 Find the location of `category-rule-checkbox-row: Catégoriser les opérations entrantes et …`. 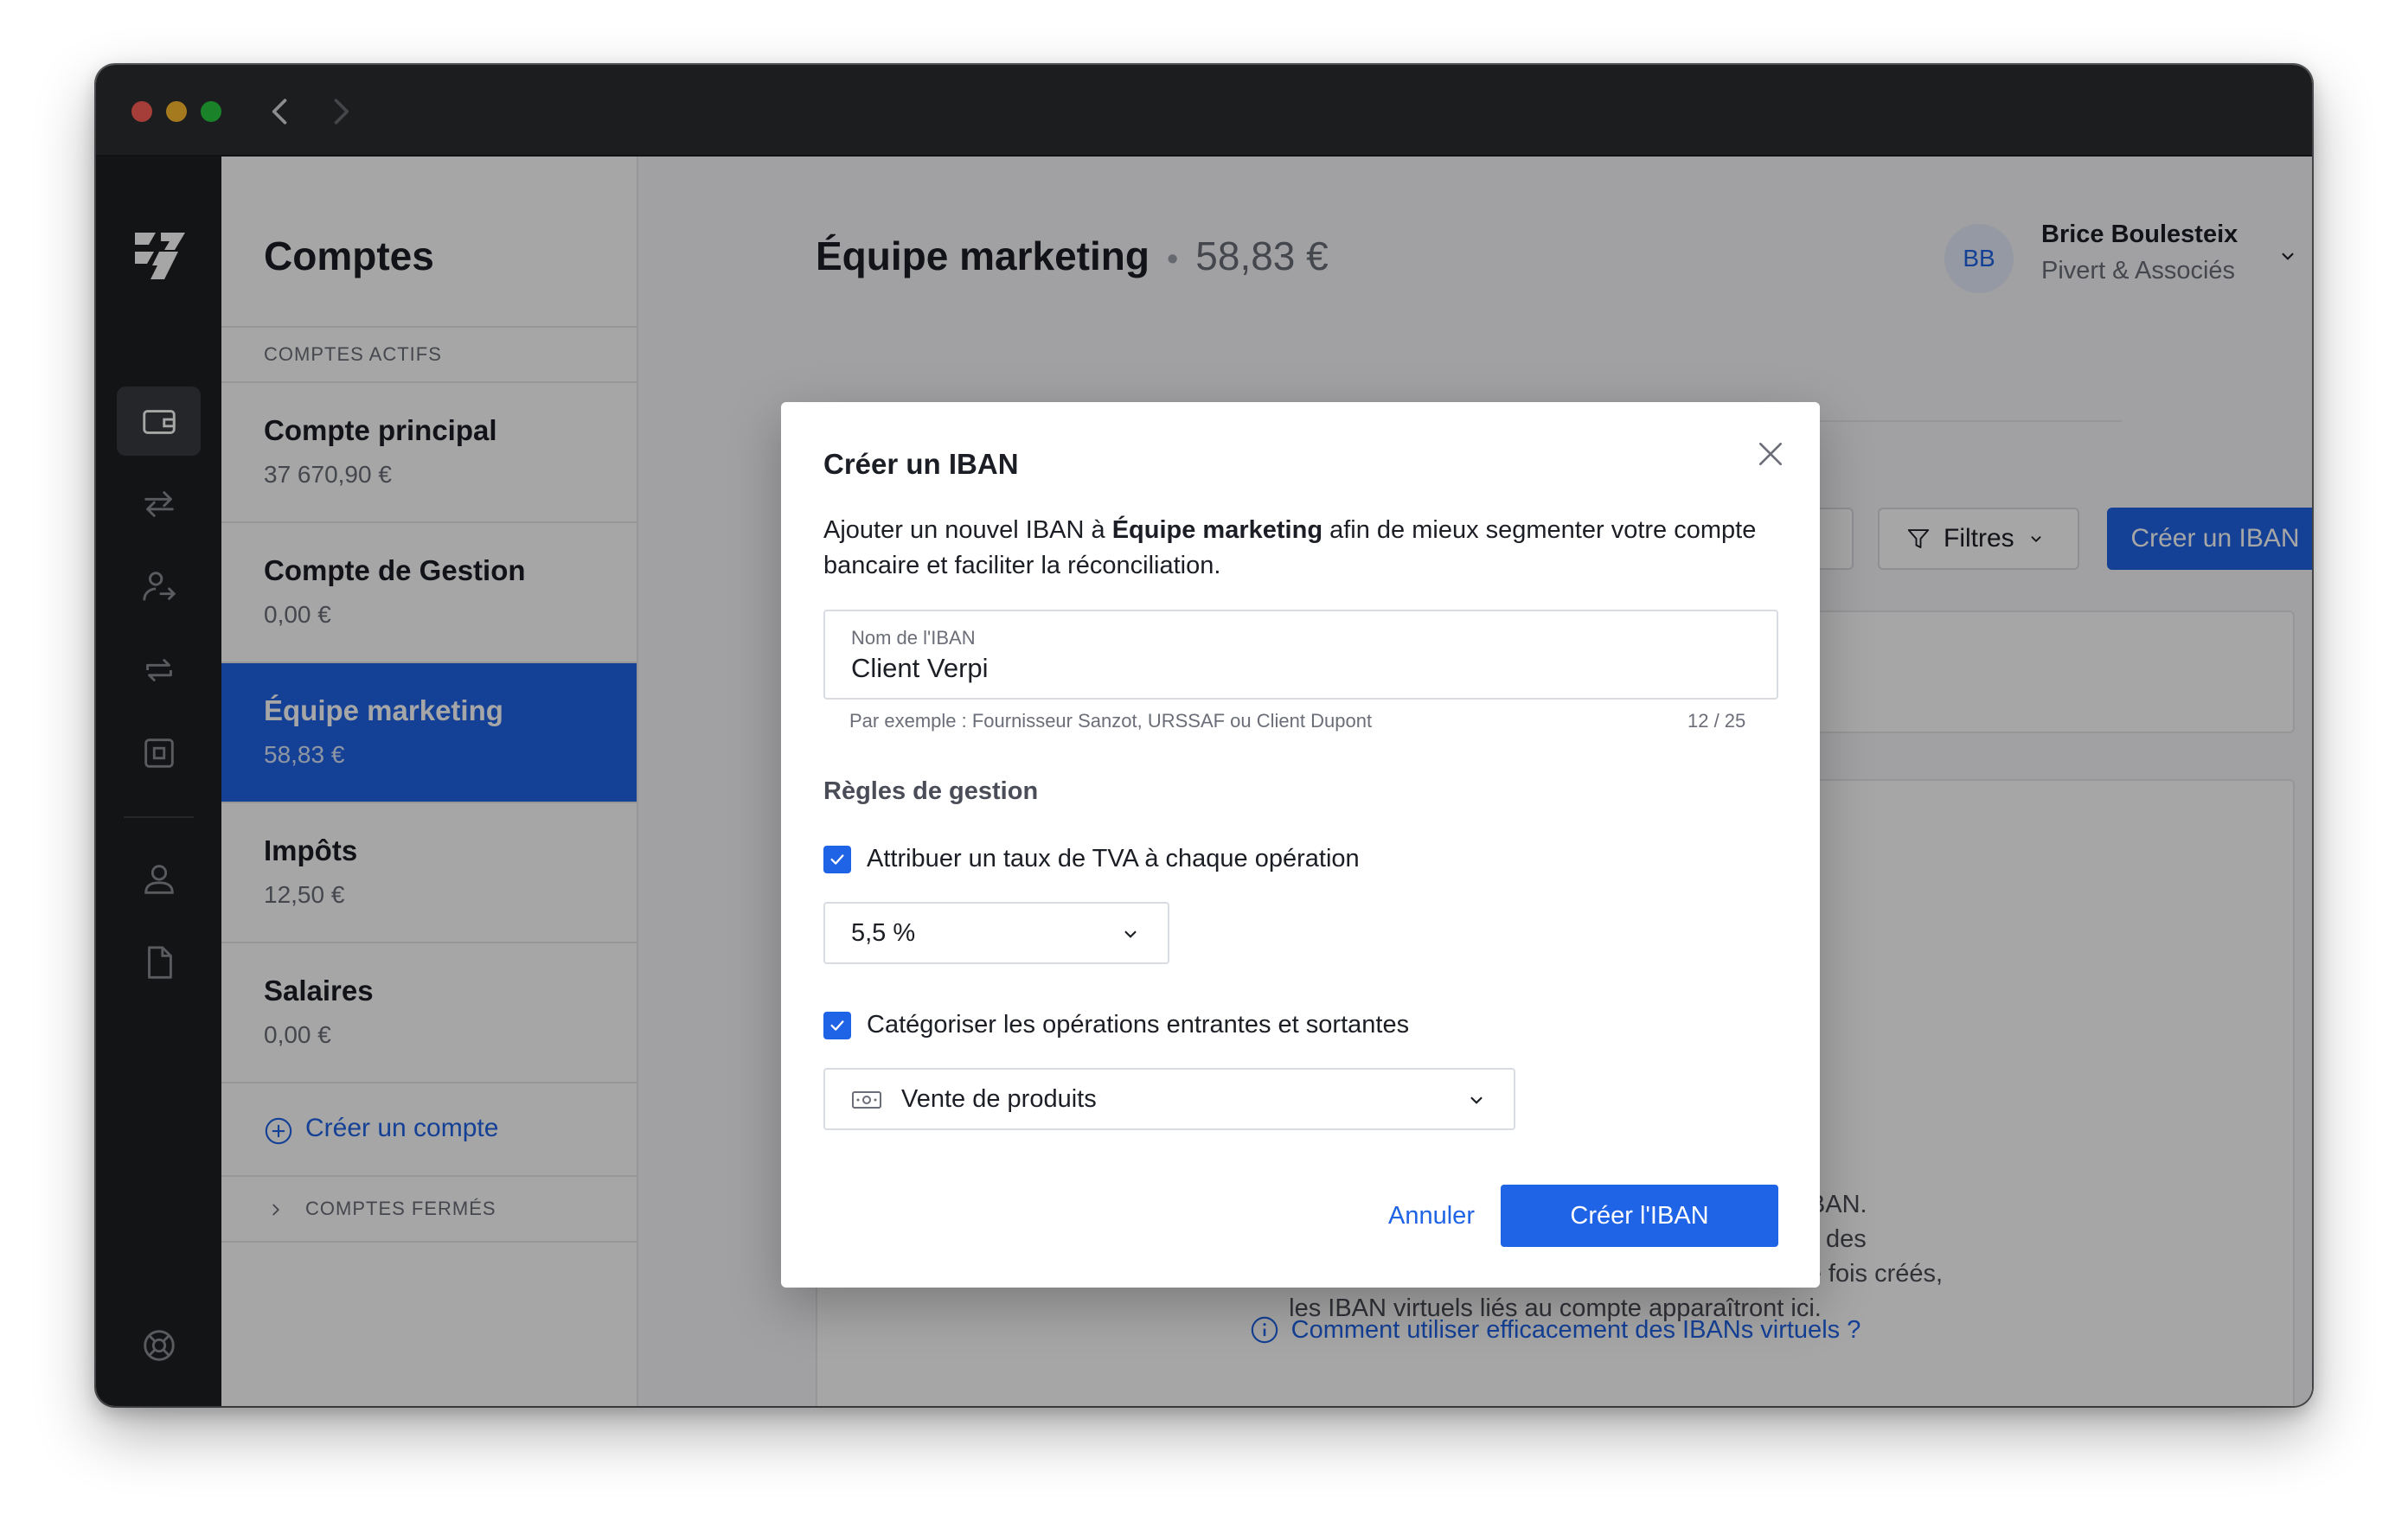

category-rule-checkbox-row: Catégoriser les opérations entrantes et … is located at coordinates (1116, 1025).